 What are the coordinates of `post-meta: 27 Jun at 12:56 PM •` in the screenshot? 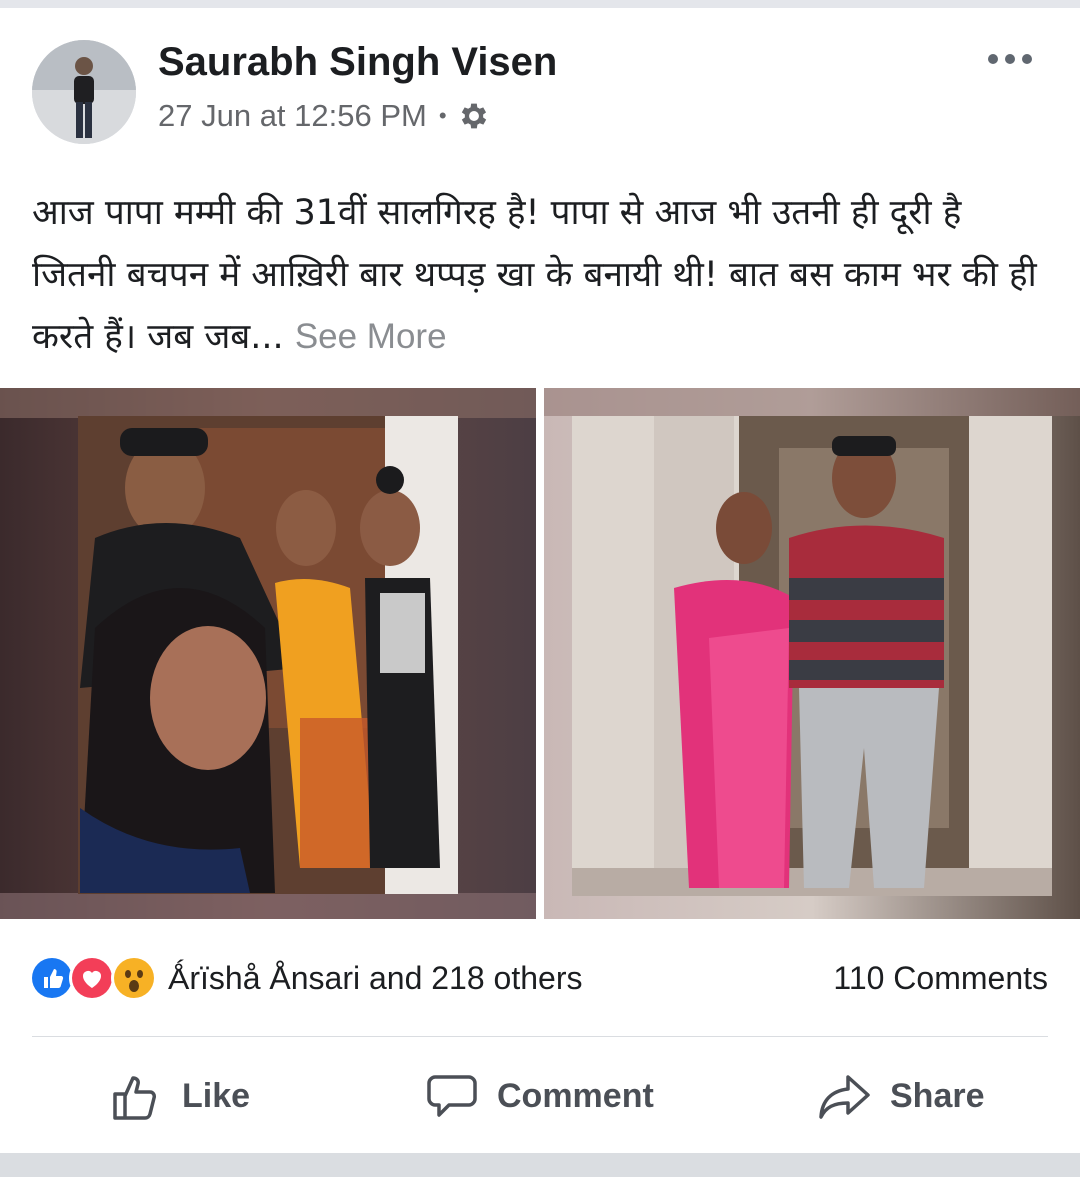 It's located at (324, 116).